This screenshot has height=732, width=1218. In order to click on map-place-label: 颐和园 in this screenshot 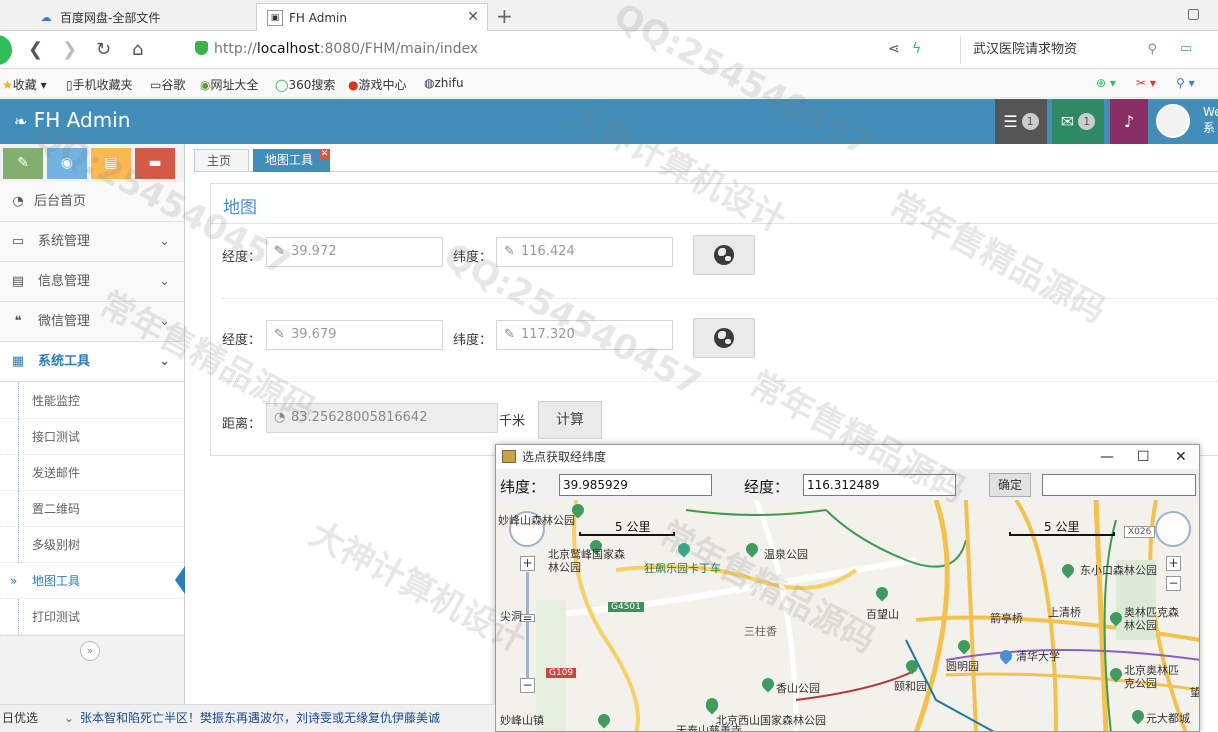, I will do `click(910, 686)`.